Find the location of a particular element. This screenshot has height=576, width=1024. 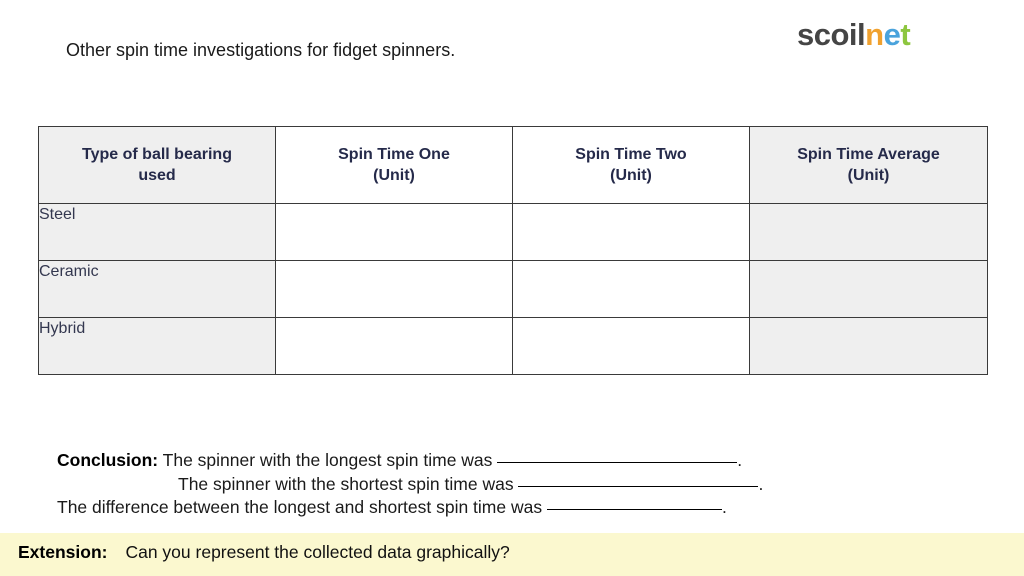

logo-part-n: n is located at coordinates (874, 34).